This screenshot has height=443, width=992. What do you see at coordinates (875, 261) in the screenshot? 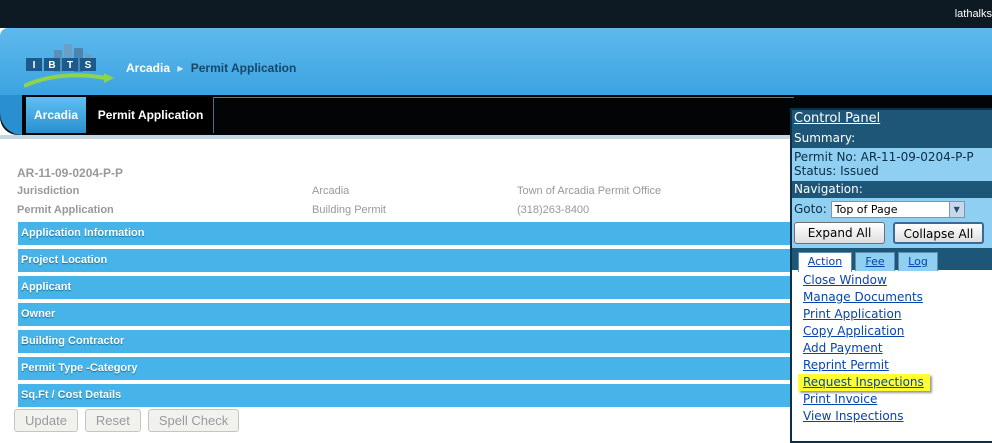
I see `tab-fee: Fee` at bounding box center [875, 261].